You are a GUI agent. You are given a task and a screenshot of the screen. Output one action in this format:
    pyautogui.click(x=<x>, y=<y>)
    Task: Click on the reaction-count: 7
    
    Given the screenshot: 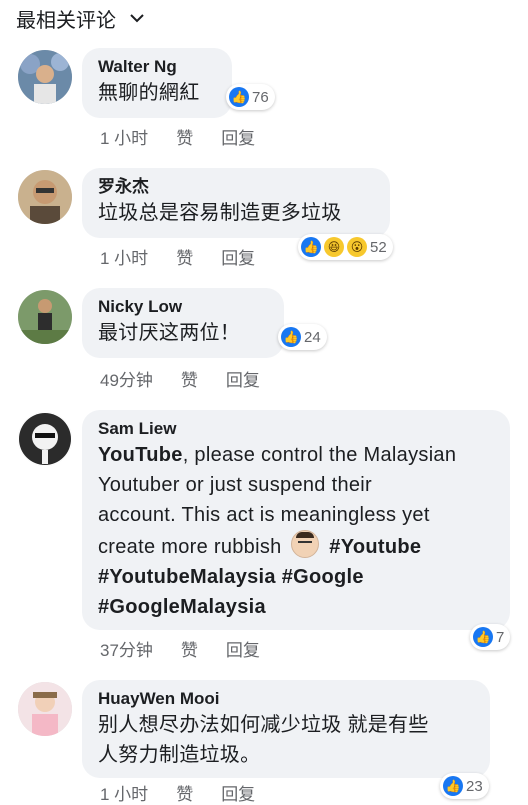 What is the action you would take?
    pyautogui.click(x=500, y=637)
    